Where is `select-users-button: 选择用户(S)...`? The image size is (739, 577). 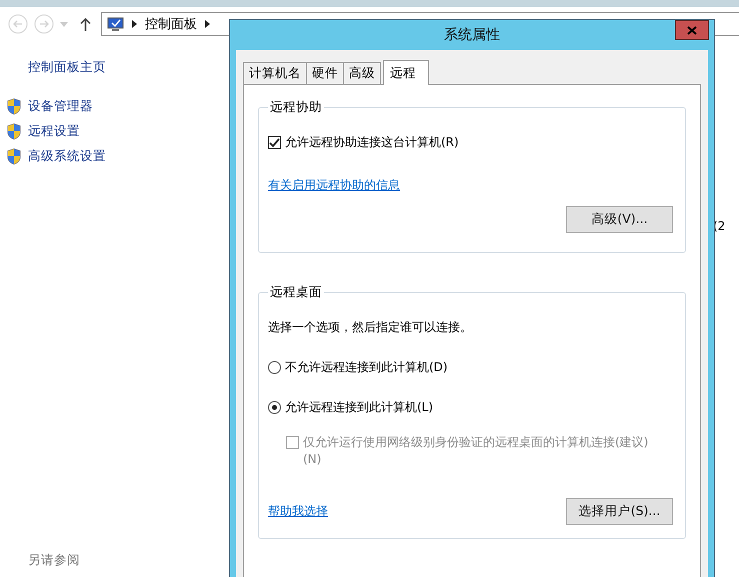
select-users-button: 选择用户(S)... is located at coordinates (619, 511).